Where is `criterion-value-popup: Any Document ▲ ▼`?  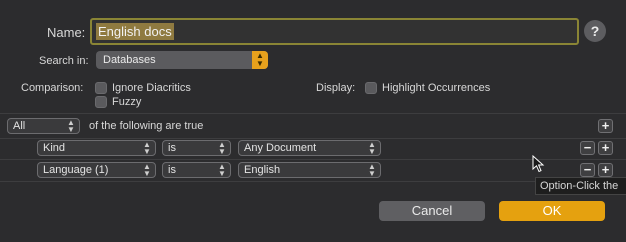
criterion-value-popup: Any Document ▲ ▼ is located at coordinates (309, 148).